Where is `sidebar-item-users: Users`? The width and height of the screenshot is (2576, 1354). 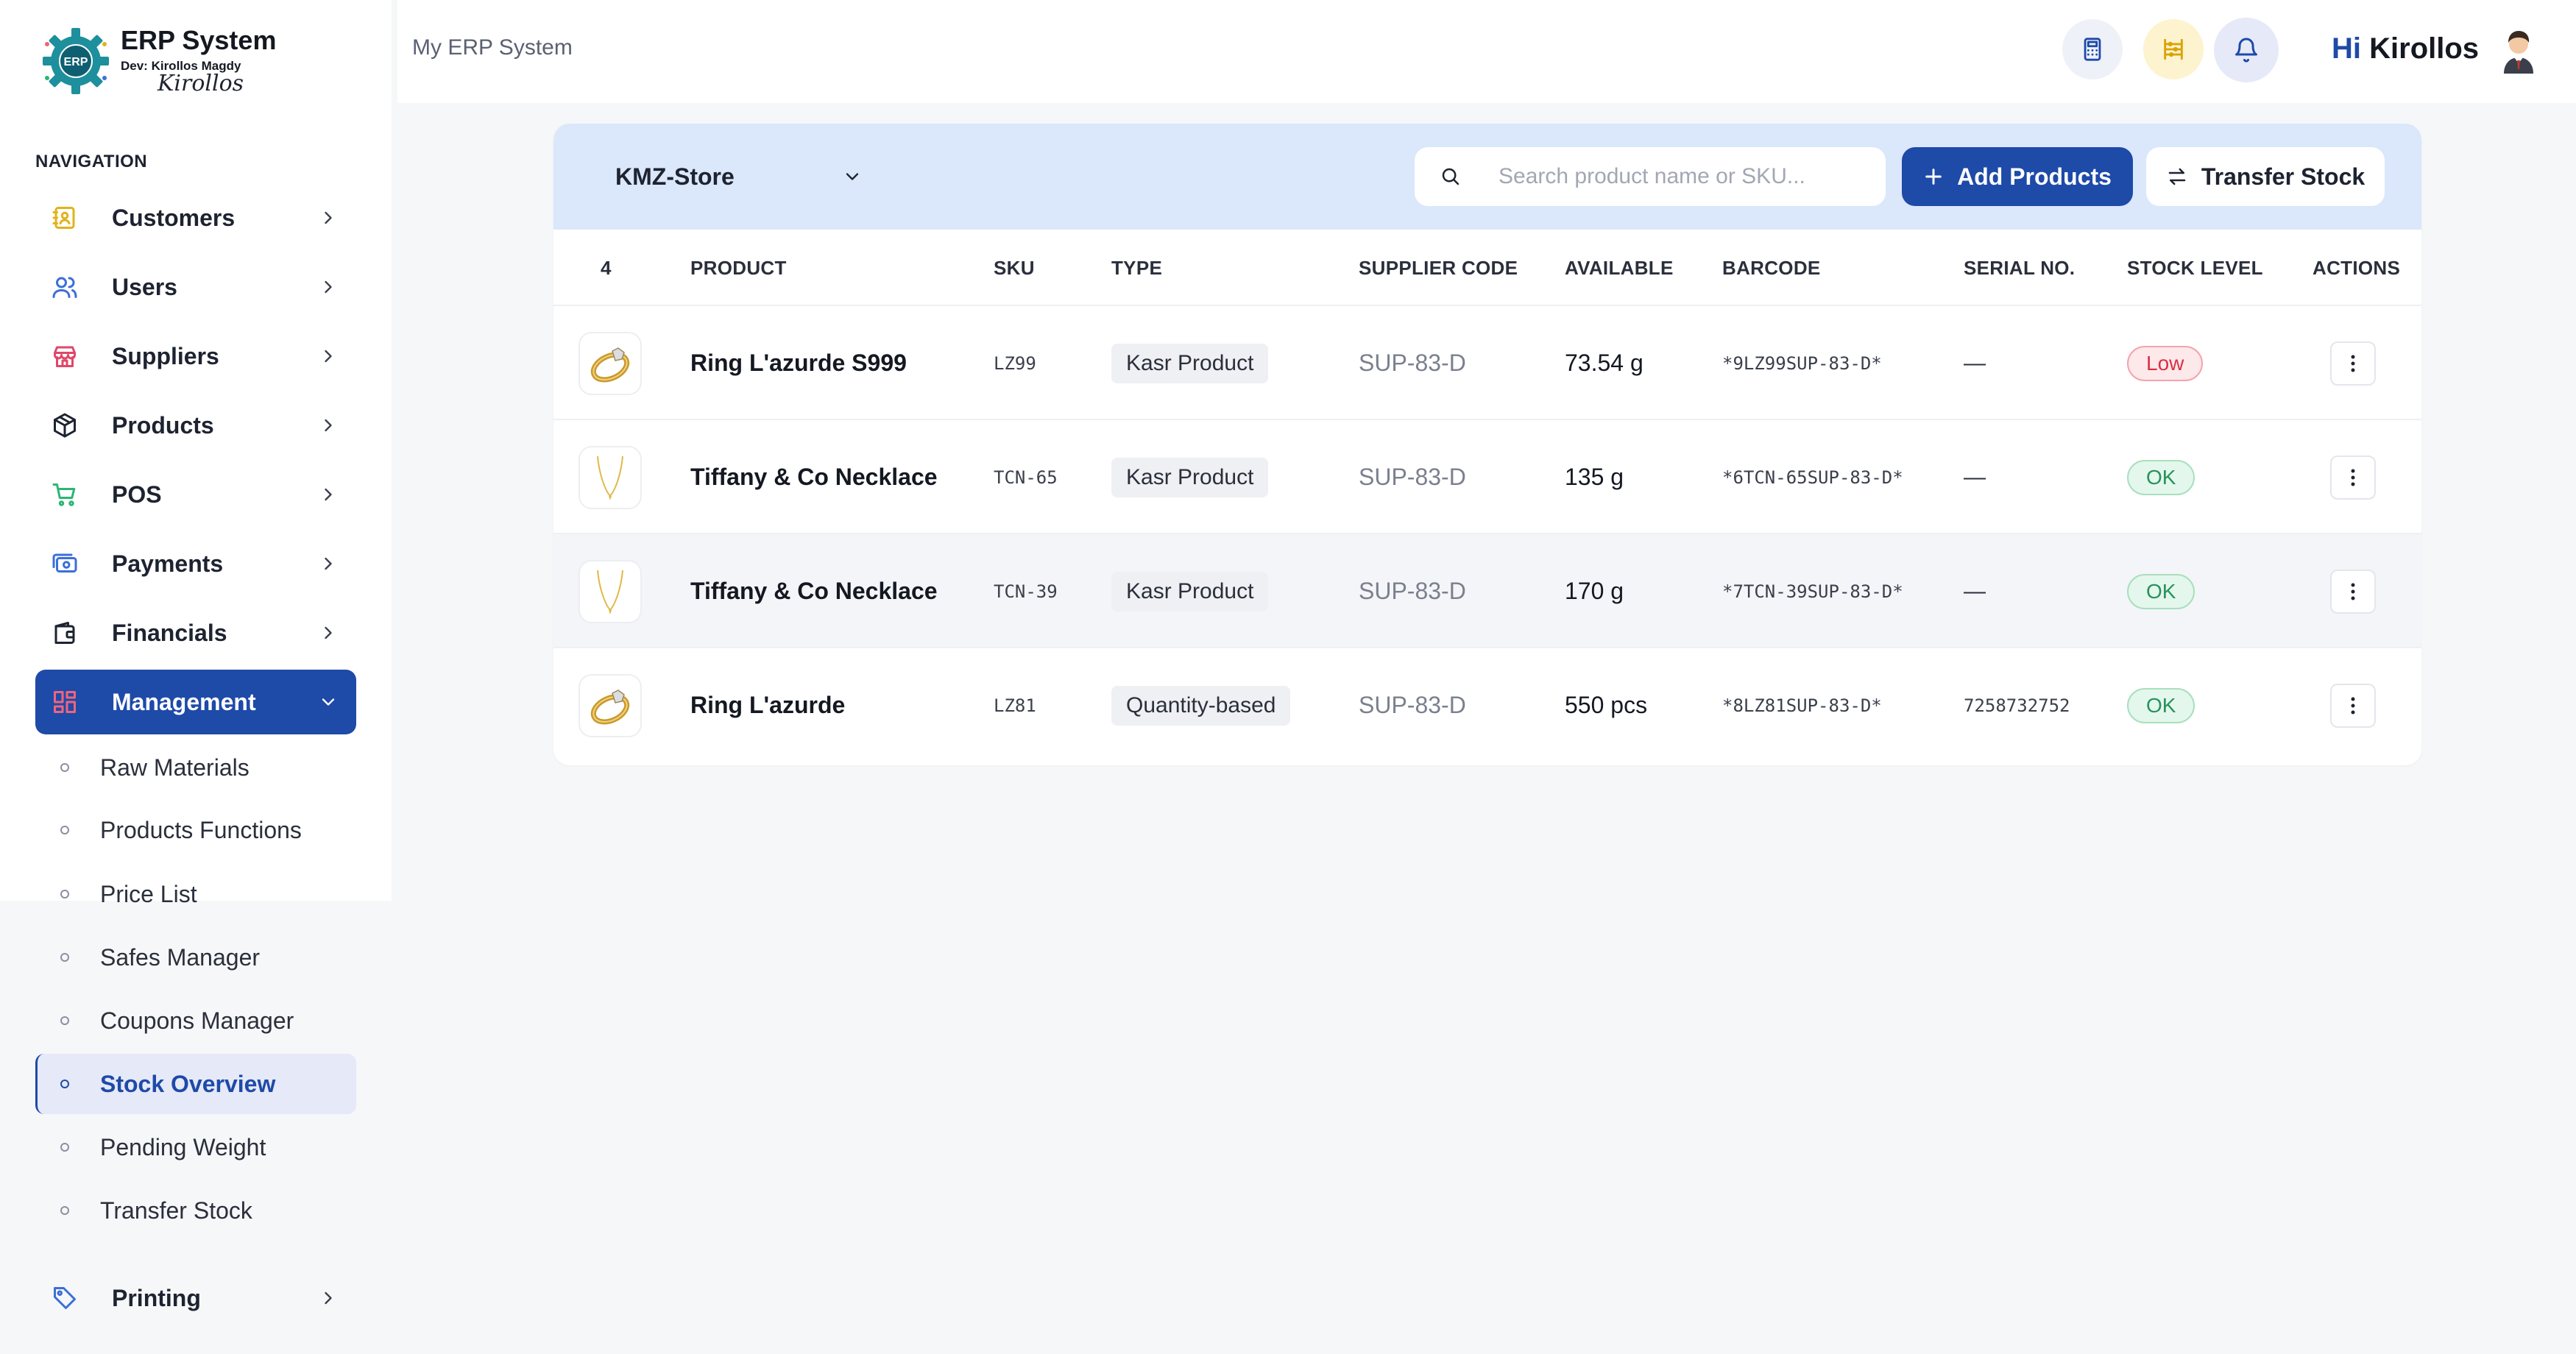 sidebar-item-users: Users is located at coordinates (195, 287).